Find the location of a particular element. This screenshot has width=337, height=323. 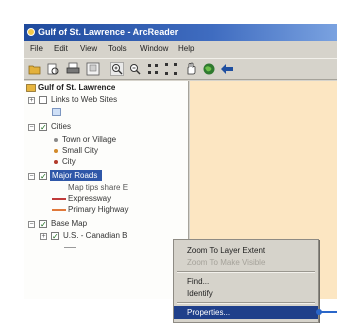

expressway-symbol is located at coordinates (59, 199).